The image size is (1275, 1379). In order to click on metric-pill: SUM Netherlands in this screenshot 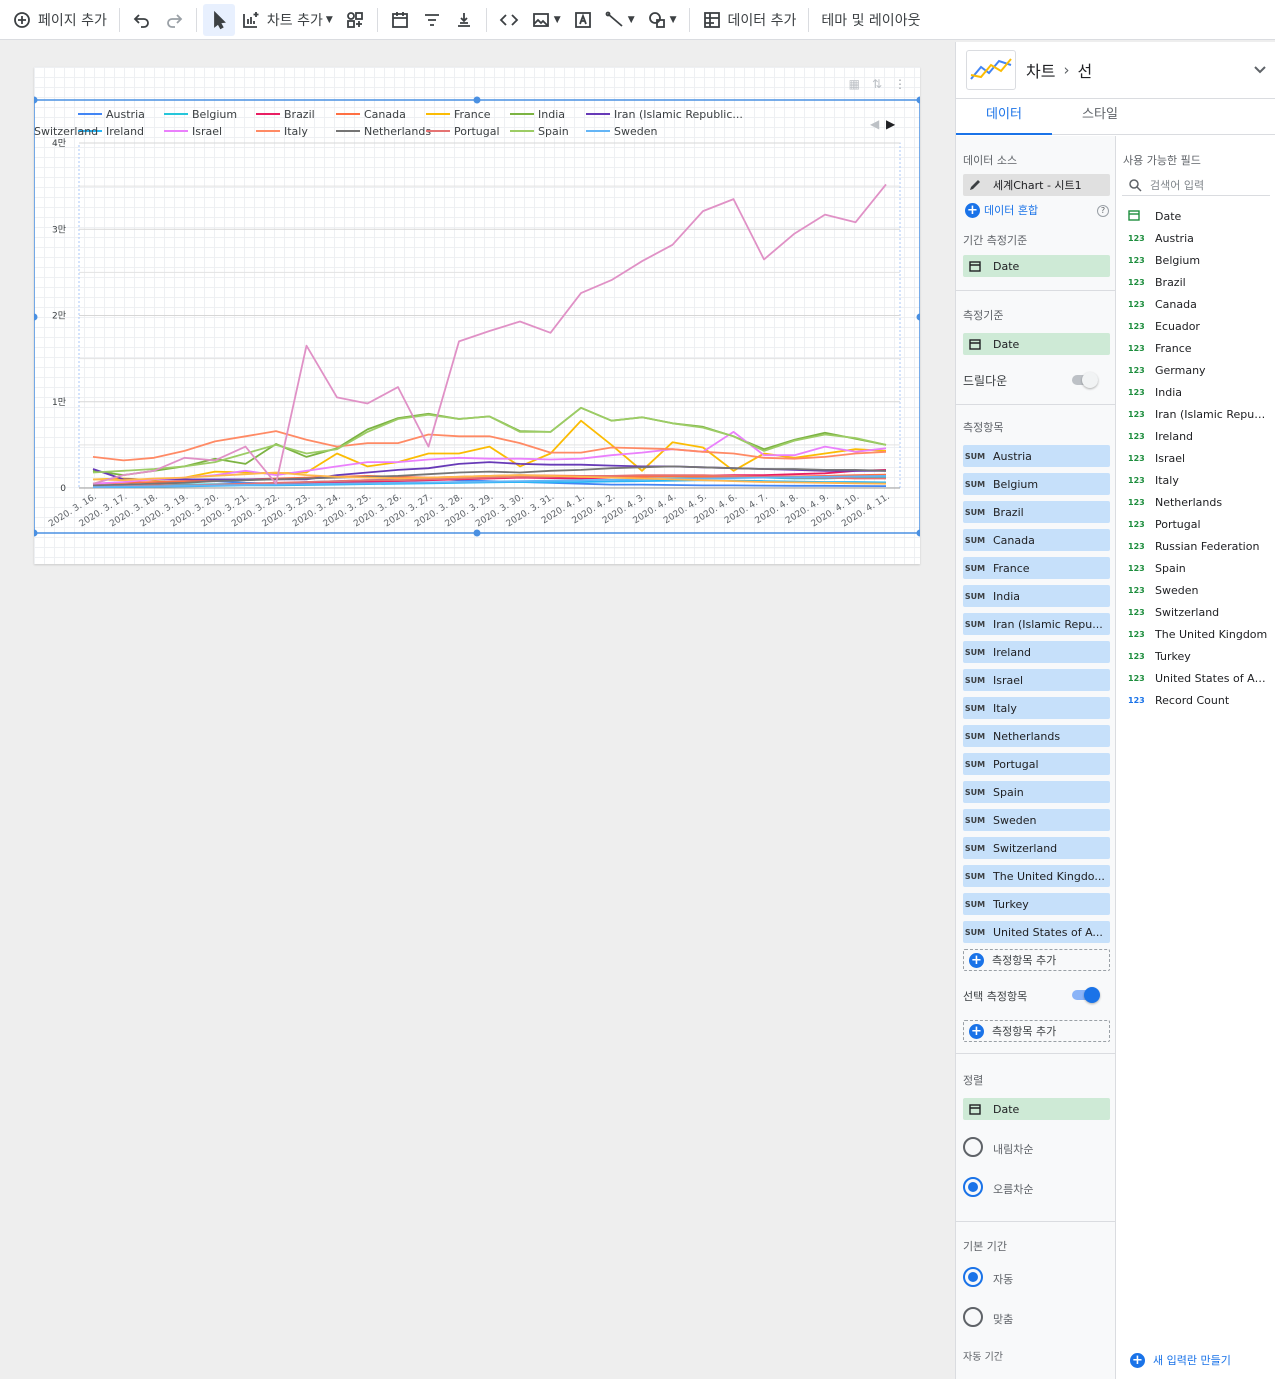, I will do `click(1036, 736)`.